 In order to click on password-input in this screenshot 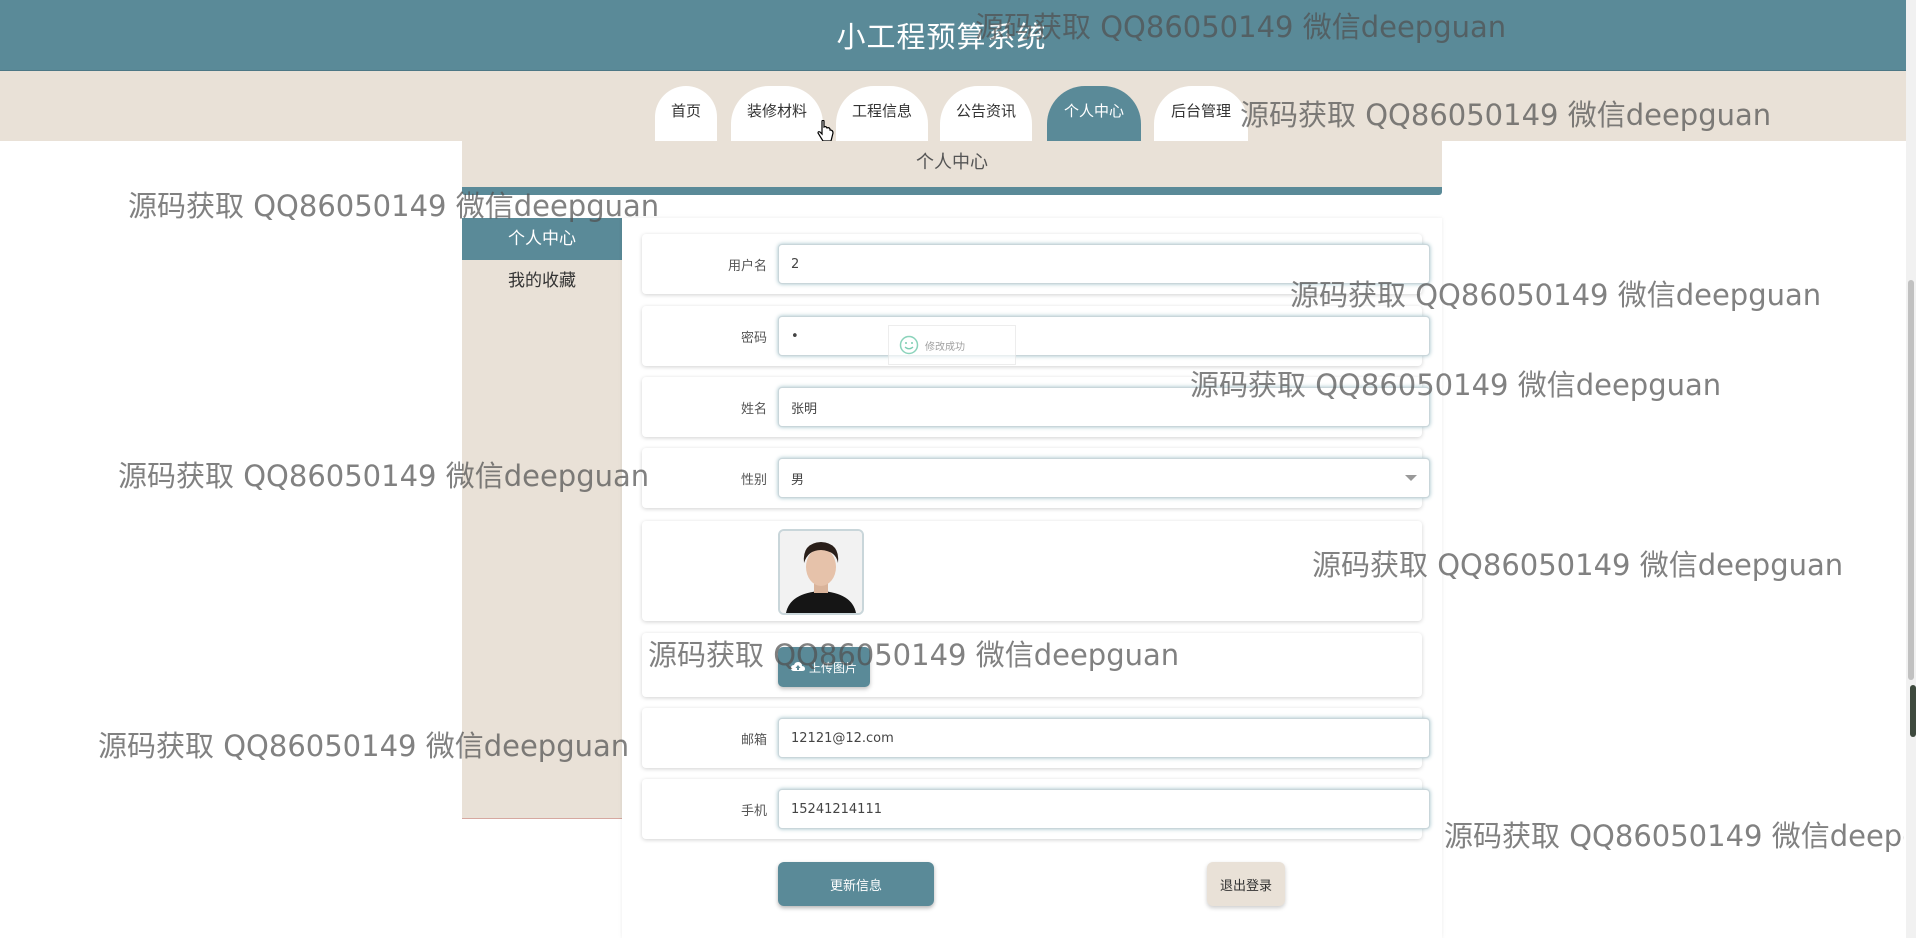, I will do `click(1104, 336)`.